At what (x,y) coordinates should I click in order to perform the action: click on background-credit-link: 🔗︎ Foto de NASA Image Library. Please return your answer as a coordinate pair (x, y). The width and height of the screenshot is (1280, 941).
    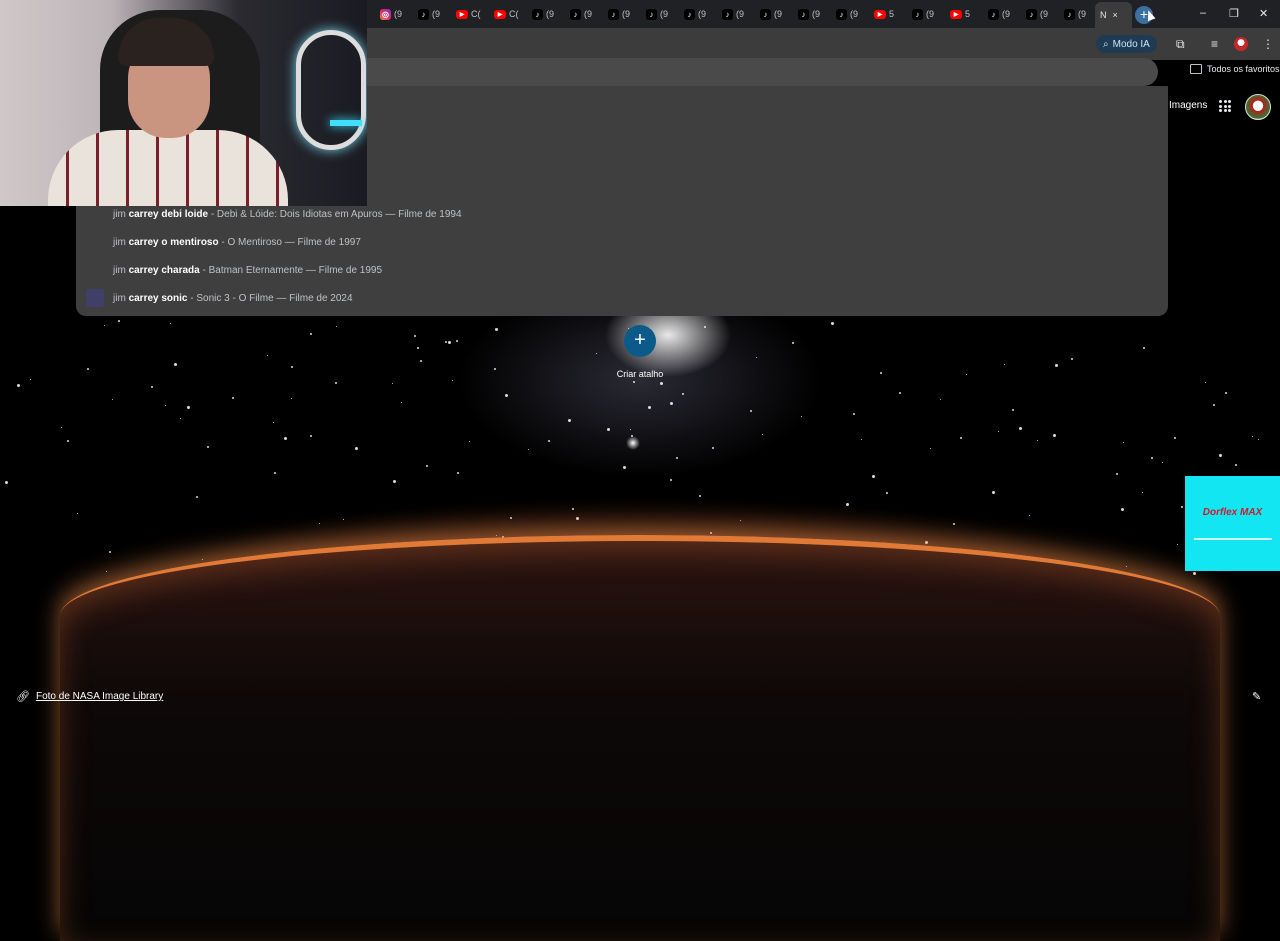
    Looking at the image, I should click on (89, 696).